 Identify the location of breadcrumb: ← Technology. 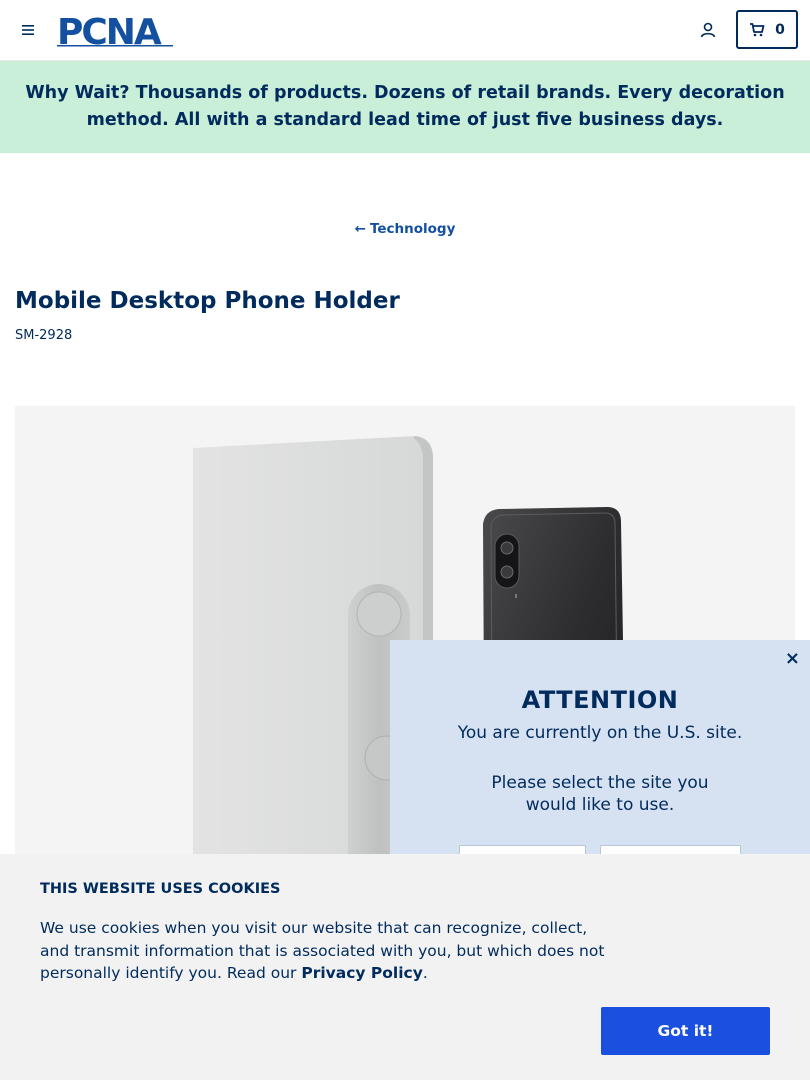
(405, 229).